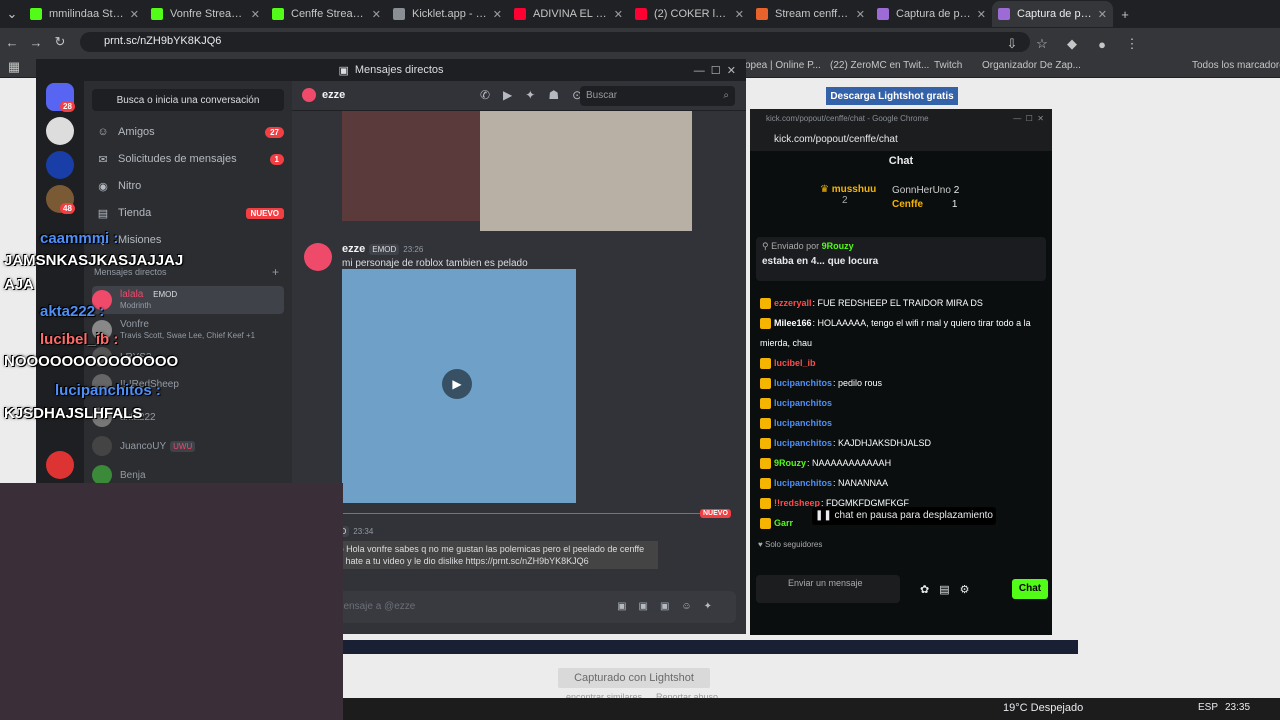 This screenshot has height=720, width=1280. What do you see at coordinates (948, 65) in the screenshot?
I see `bookmark-item: Twitch` at bounding box center [948, 65].